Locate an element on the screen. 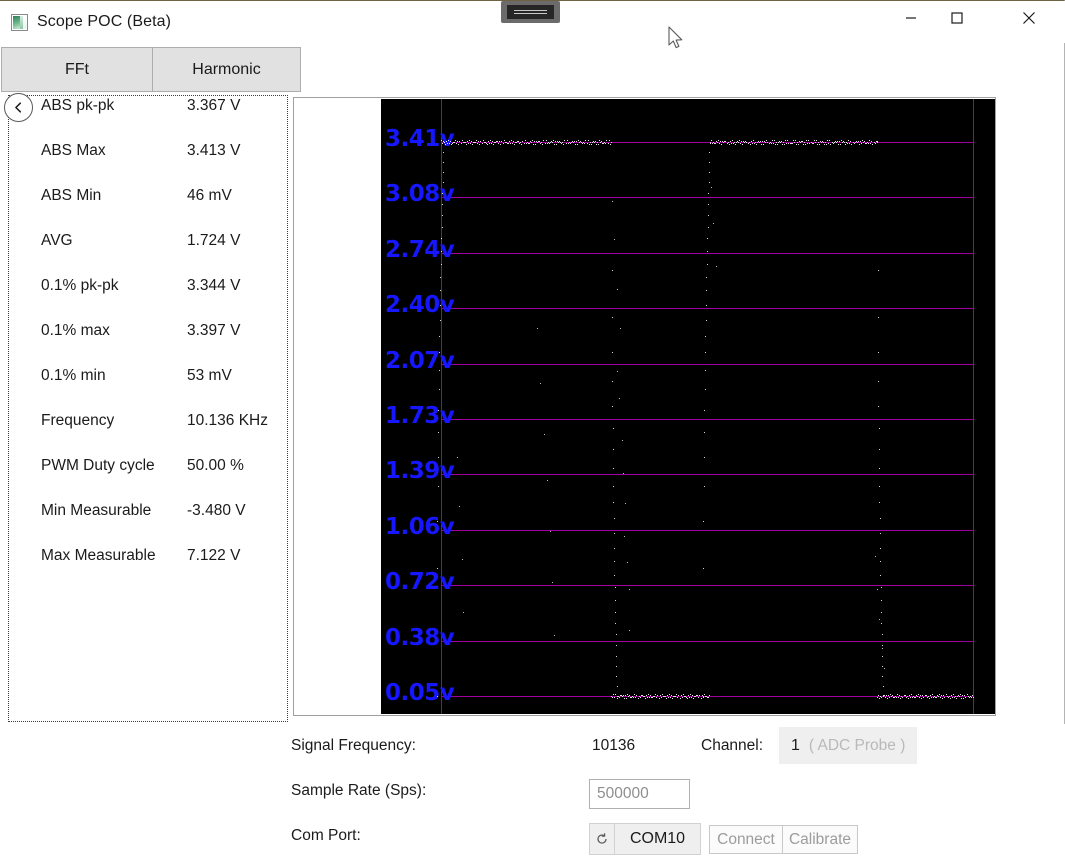  calibrate-button: Calibrate is located at coordinates (820, 839).